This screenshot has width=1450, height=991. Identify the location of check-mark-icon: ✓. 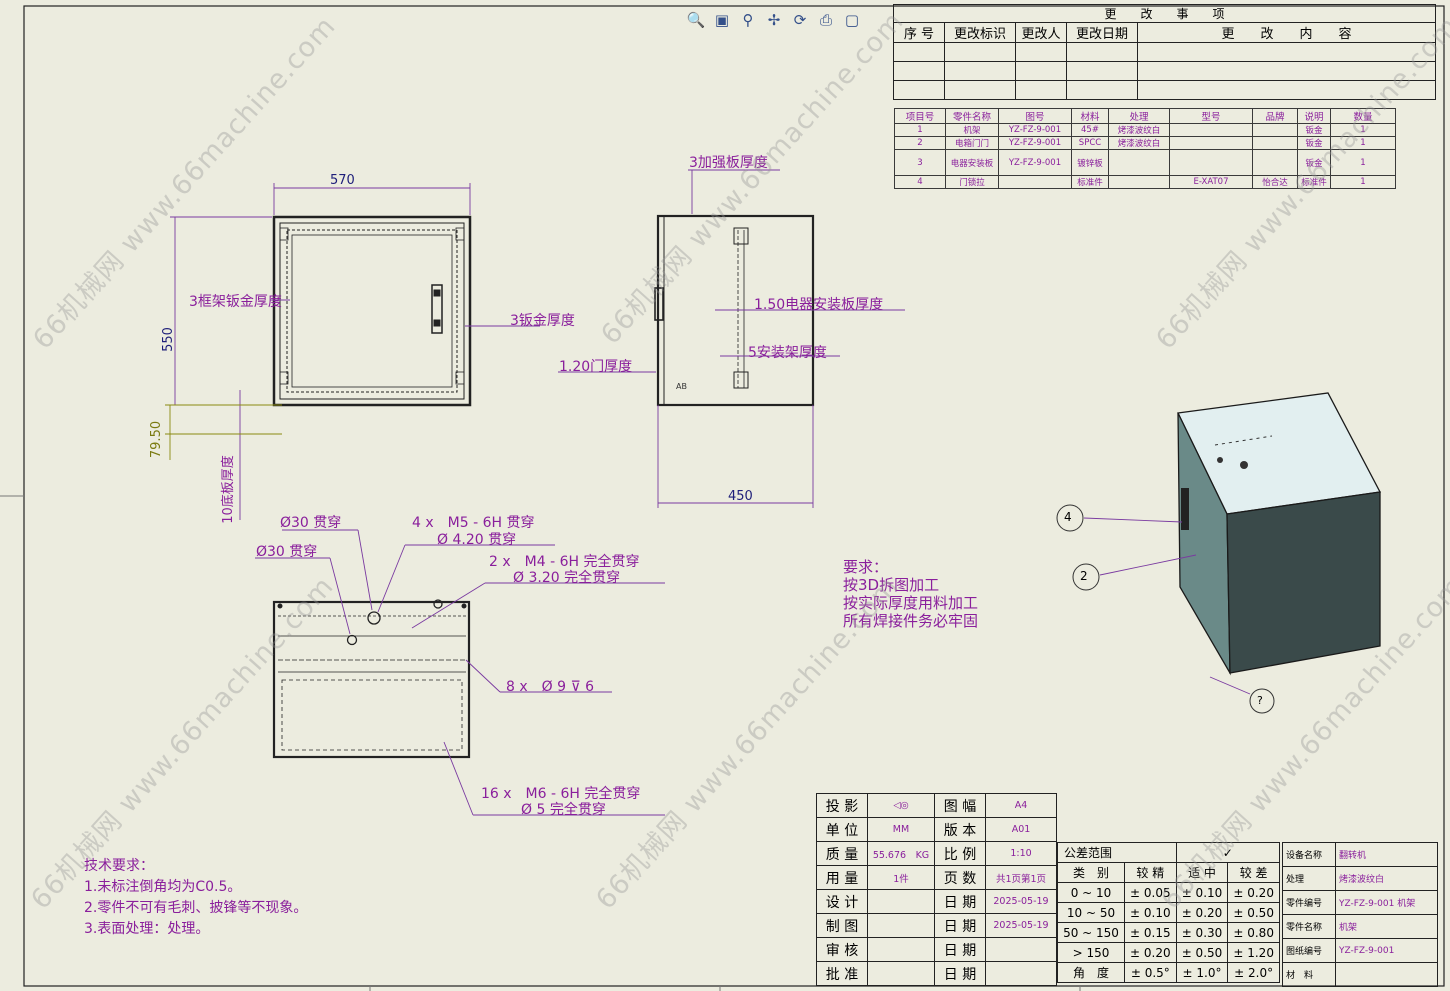
(1228, 852).